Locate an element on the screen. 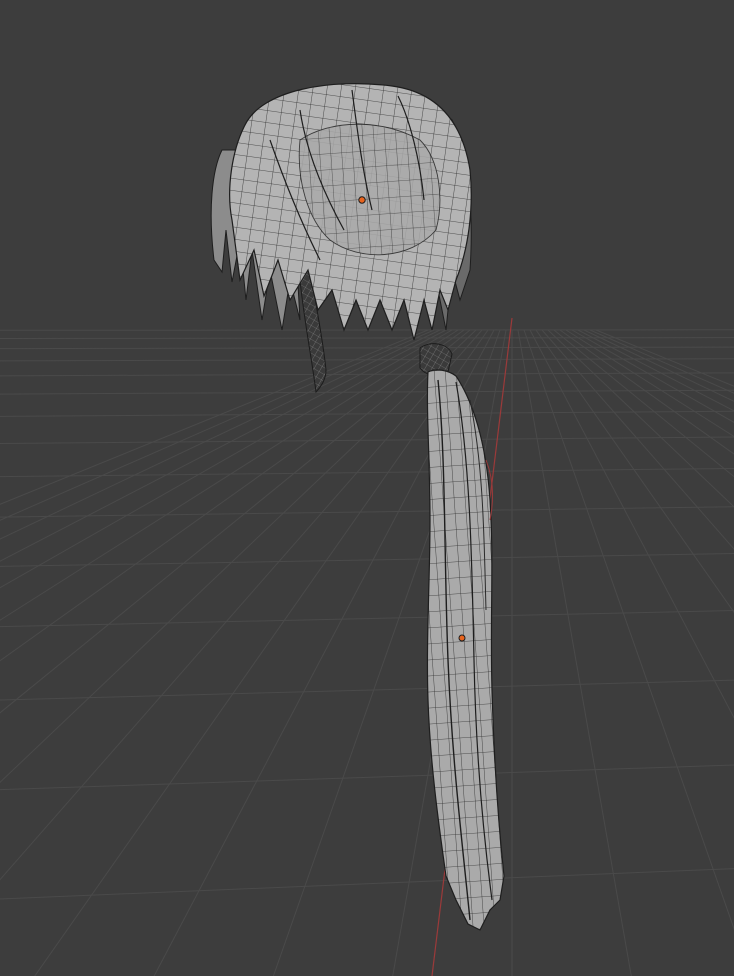 The height and width of the screenshot is (976, 734). hair-bangs-mesh is located at coordinates (350, 212).